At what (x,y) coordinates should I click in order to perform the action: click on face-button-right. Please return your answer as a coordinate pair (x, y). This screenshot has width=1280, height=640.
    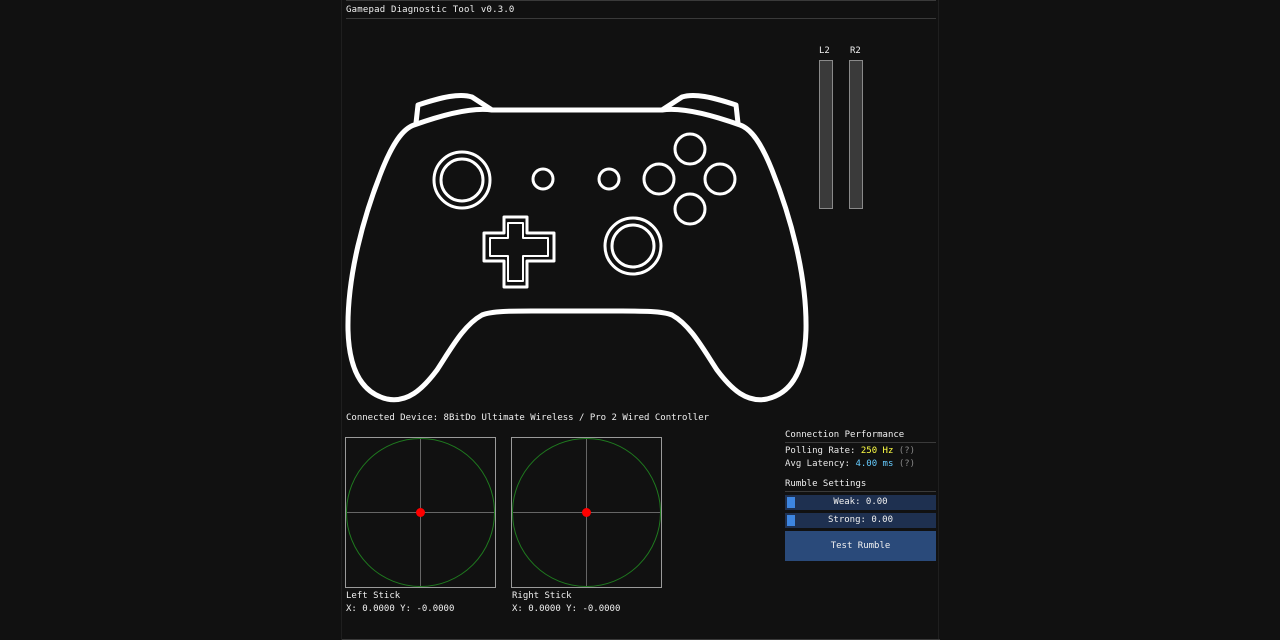
    Looking at the image, I should click on (720, 179).